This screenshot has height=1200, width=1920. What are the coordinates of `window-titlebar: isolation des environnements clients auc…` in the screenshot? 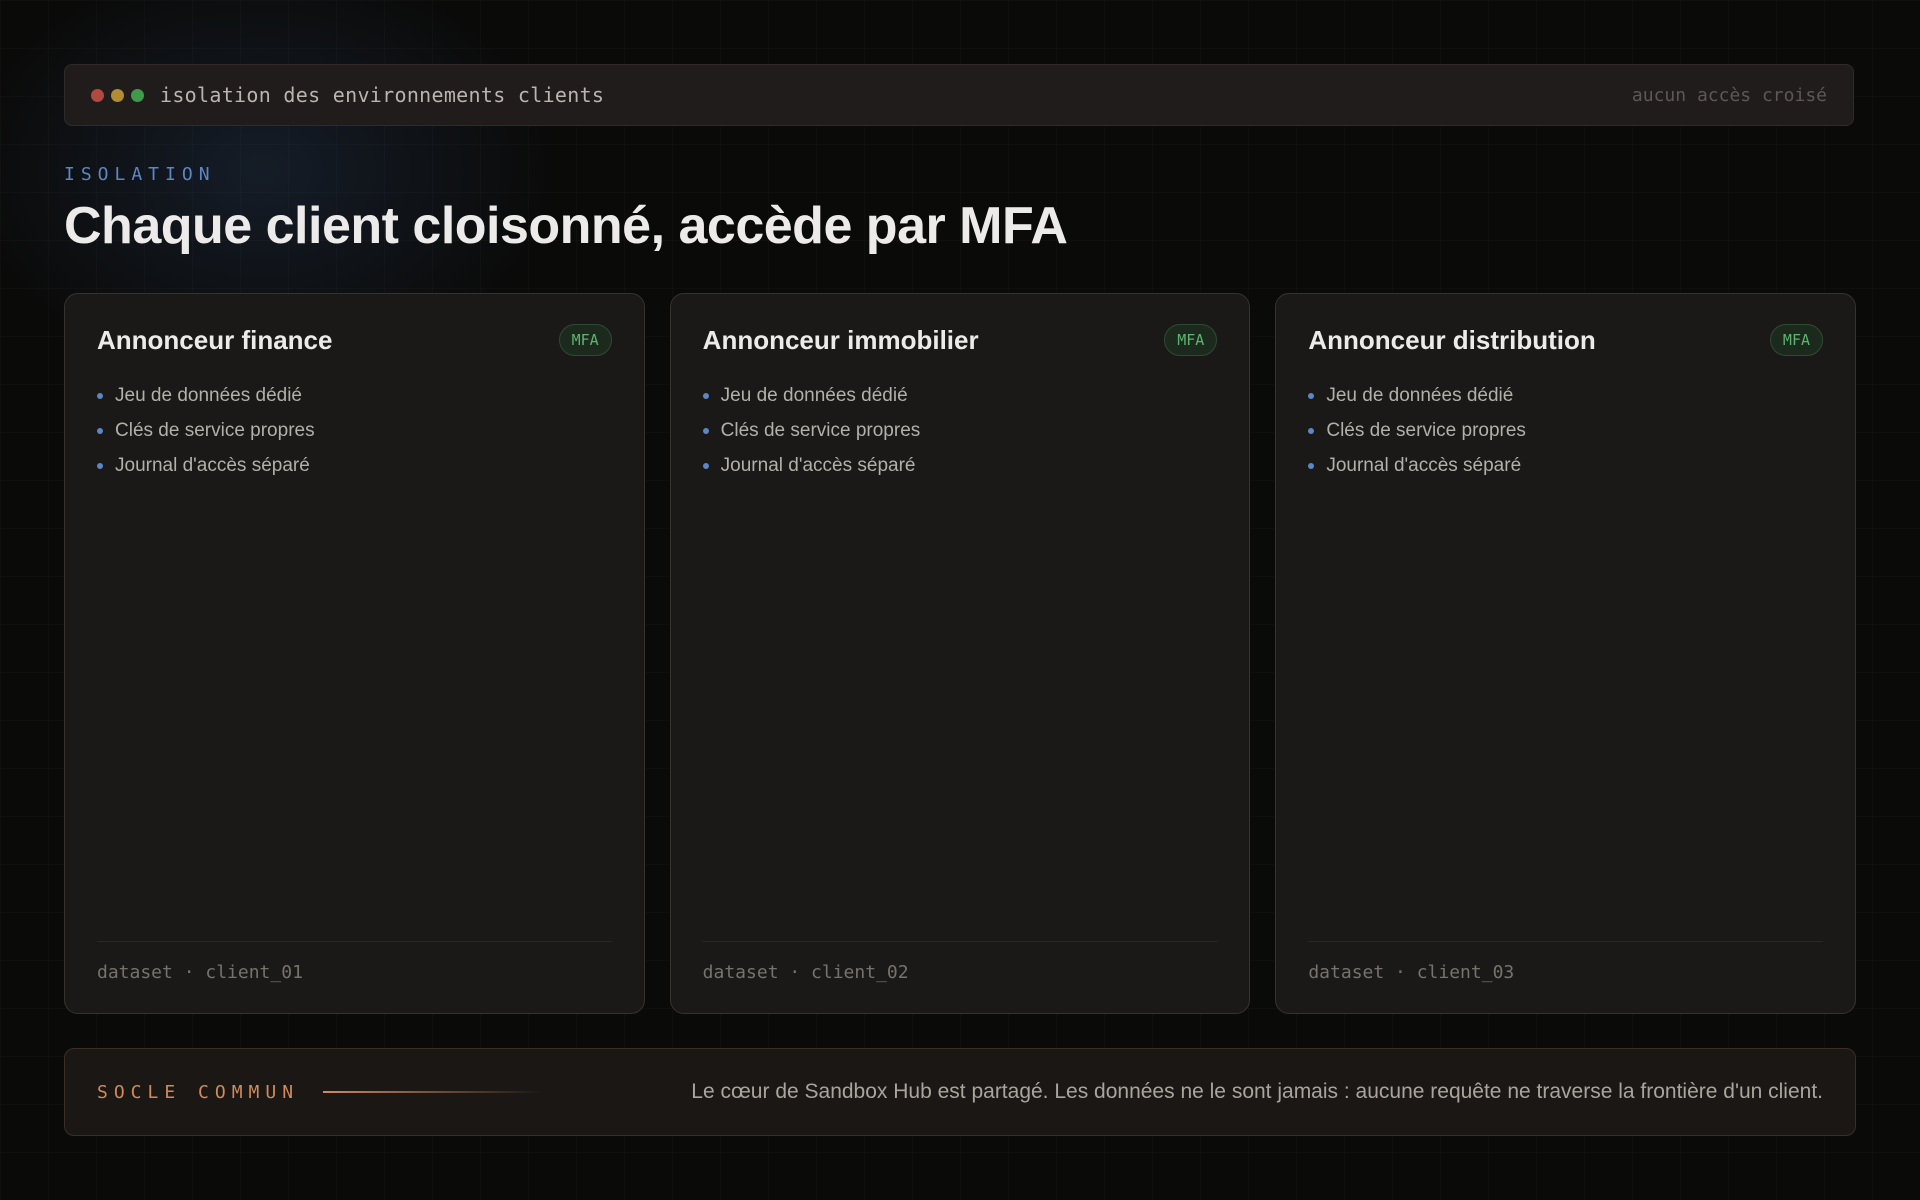 It's located at (959, 95).